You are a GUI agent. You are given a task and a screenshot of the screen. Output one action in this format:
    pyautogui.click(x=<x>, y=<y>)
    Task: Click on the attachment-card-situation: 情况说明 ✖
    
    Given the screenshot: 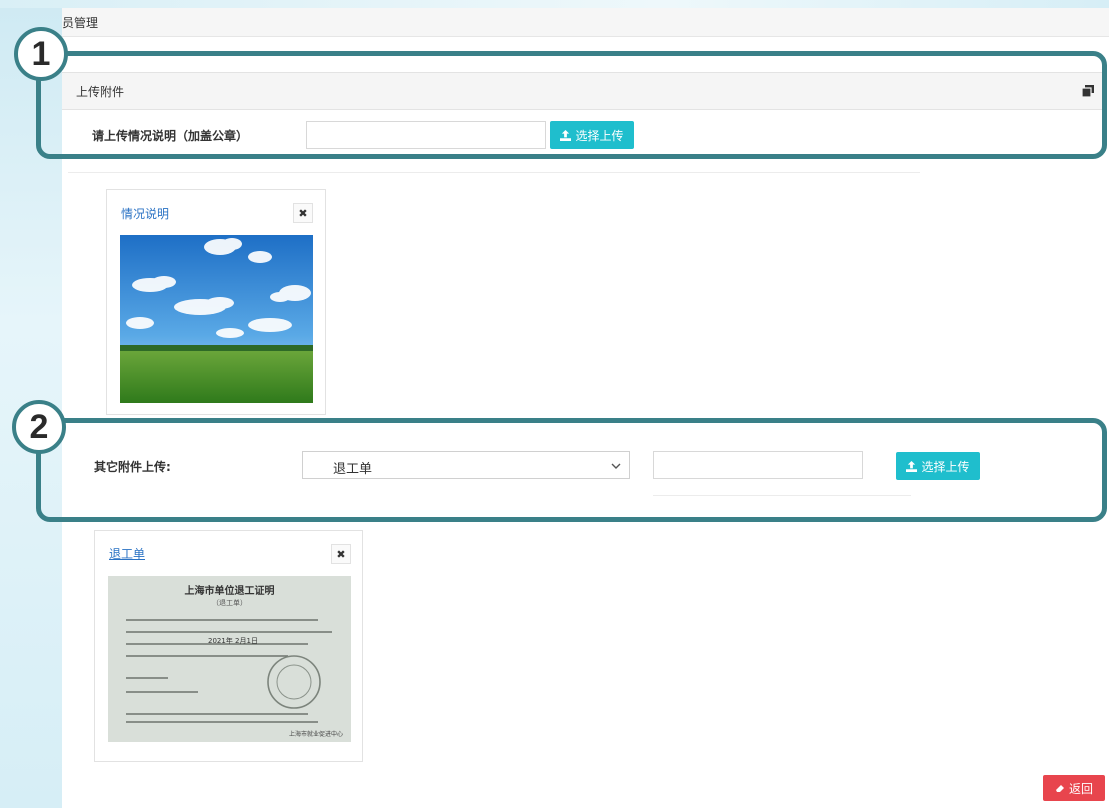 What is the action you would take?
    pyautogui.click(x=216, y=302)
    